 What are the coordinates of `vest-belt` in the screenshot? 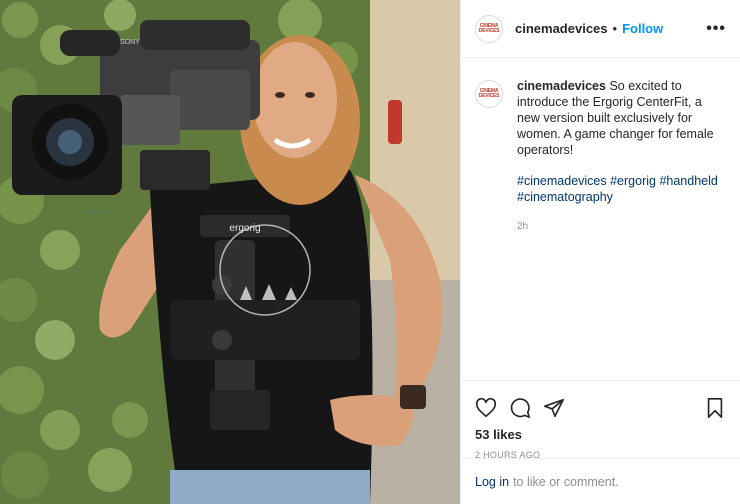 It's located at (265, 330).